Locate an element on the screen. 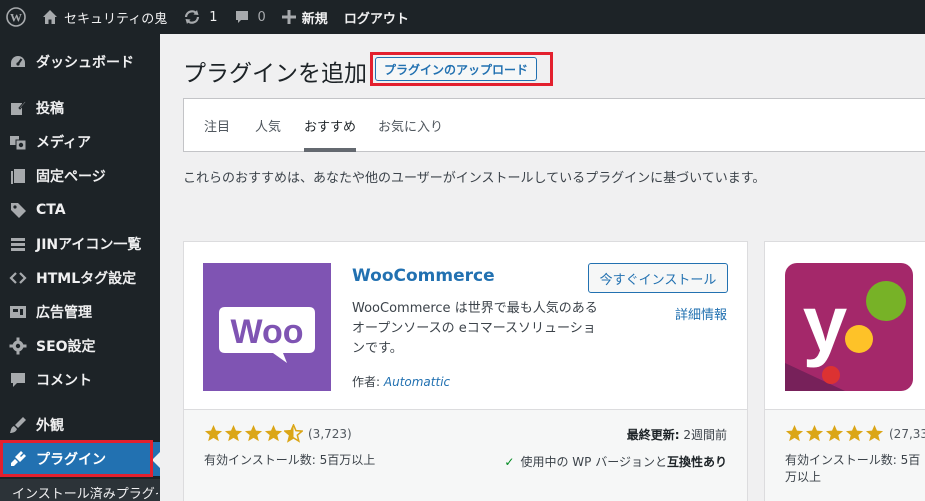 This screenshot has width=925, height=501. comments-count: 0 is located at coordinates (261, 17).